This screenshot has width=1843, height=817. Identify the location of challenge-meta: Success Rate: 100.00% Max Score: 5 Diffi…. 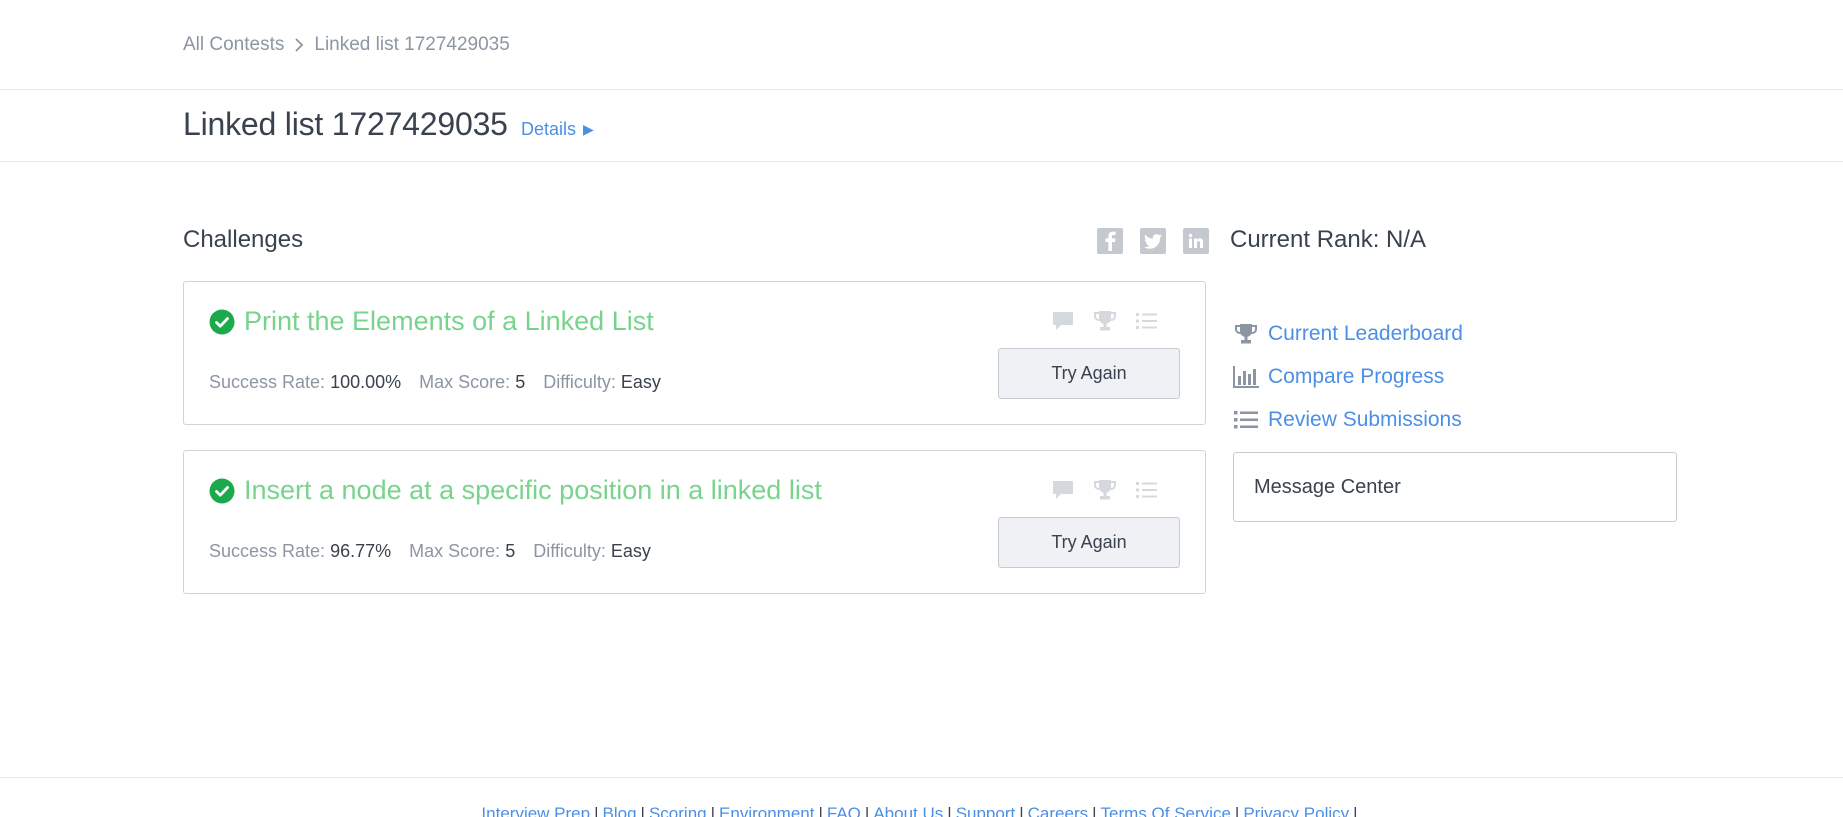
(444, 382).